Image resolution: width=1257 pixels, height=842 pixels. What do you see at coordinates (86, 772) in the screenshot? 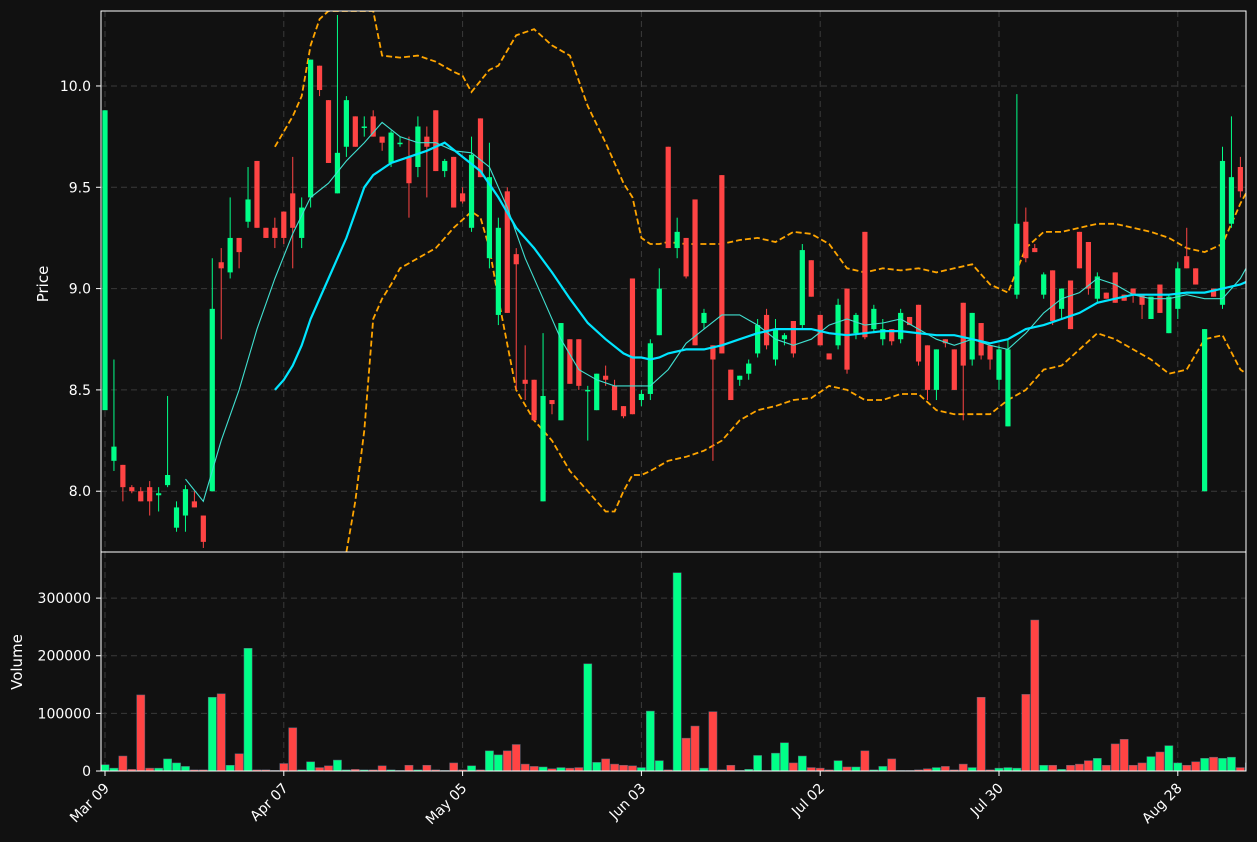
I see `volume-tick-label: 0` at bounding box center [86, 772].